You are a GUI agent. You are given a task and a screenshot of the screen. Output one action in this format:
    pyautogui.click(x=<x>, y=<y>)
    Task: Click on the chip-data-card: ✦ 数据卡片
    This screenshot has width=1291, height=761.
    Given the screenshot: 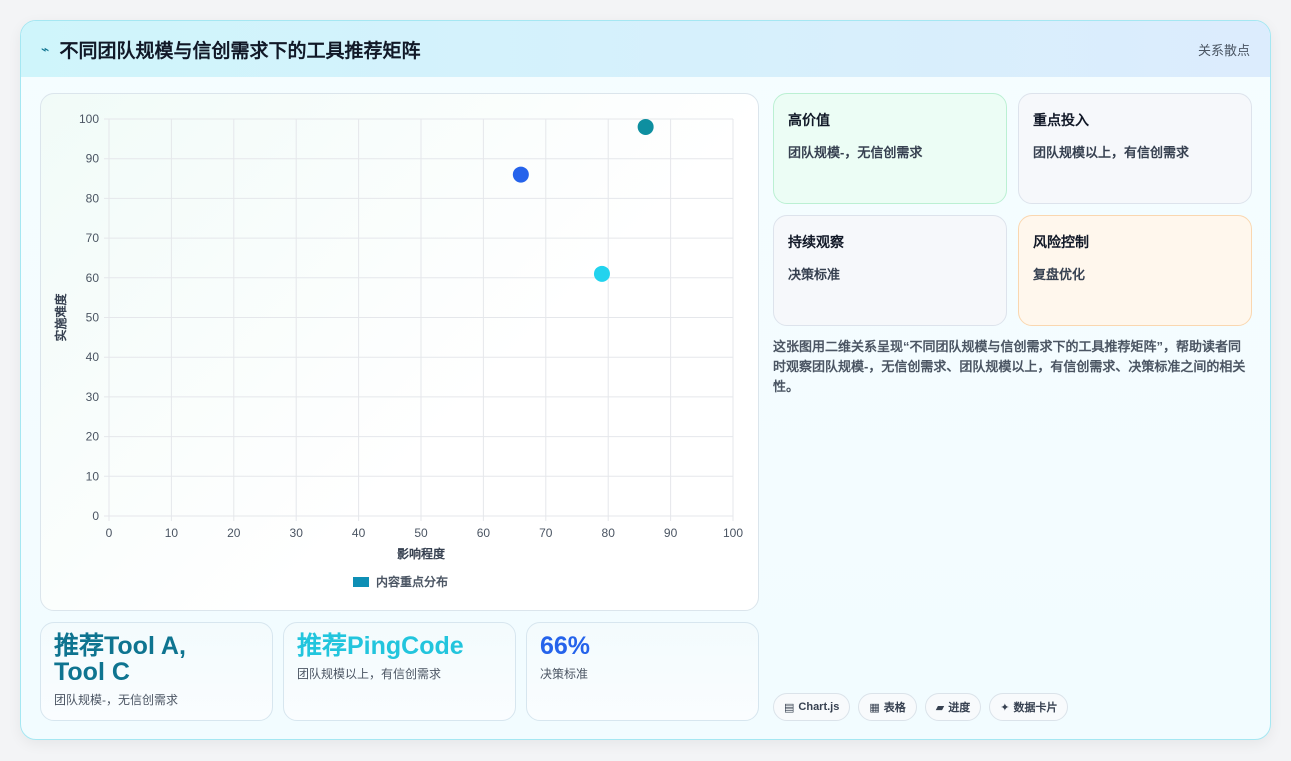 What is the action you would take?
    pyautogui.click(x=1029, y=707)
    